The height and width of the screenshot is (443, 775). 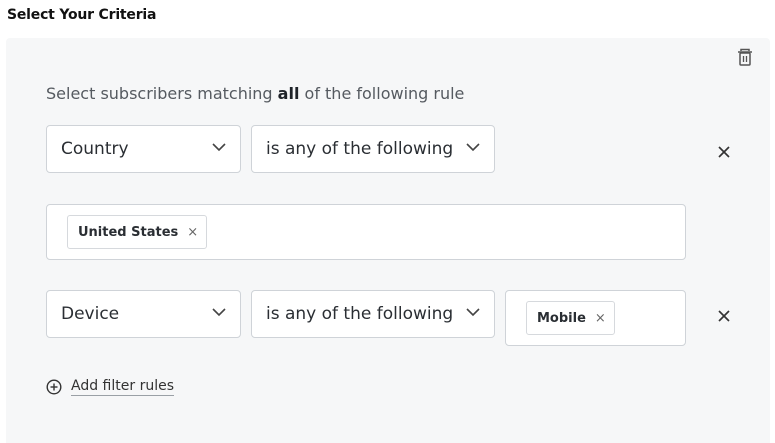 What do you see at coordinates (122, 387) in the screenshot?
I see `add-filter-rule-label: Add filter rules` at bounding box center [122, 387].